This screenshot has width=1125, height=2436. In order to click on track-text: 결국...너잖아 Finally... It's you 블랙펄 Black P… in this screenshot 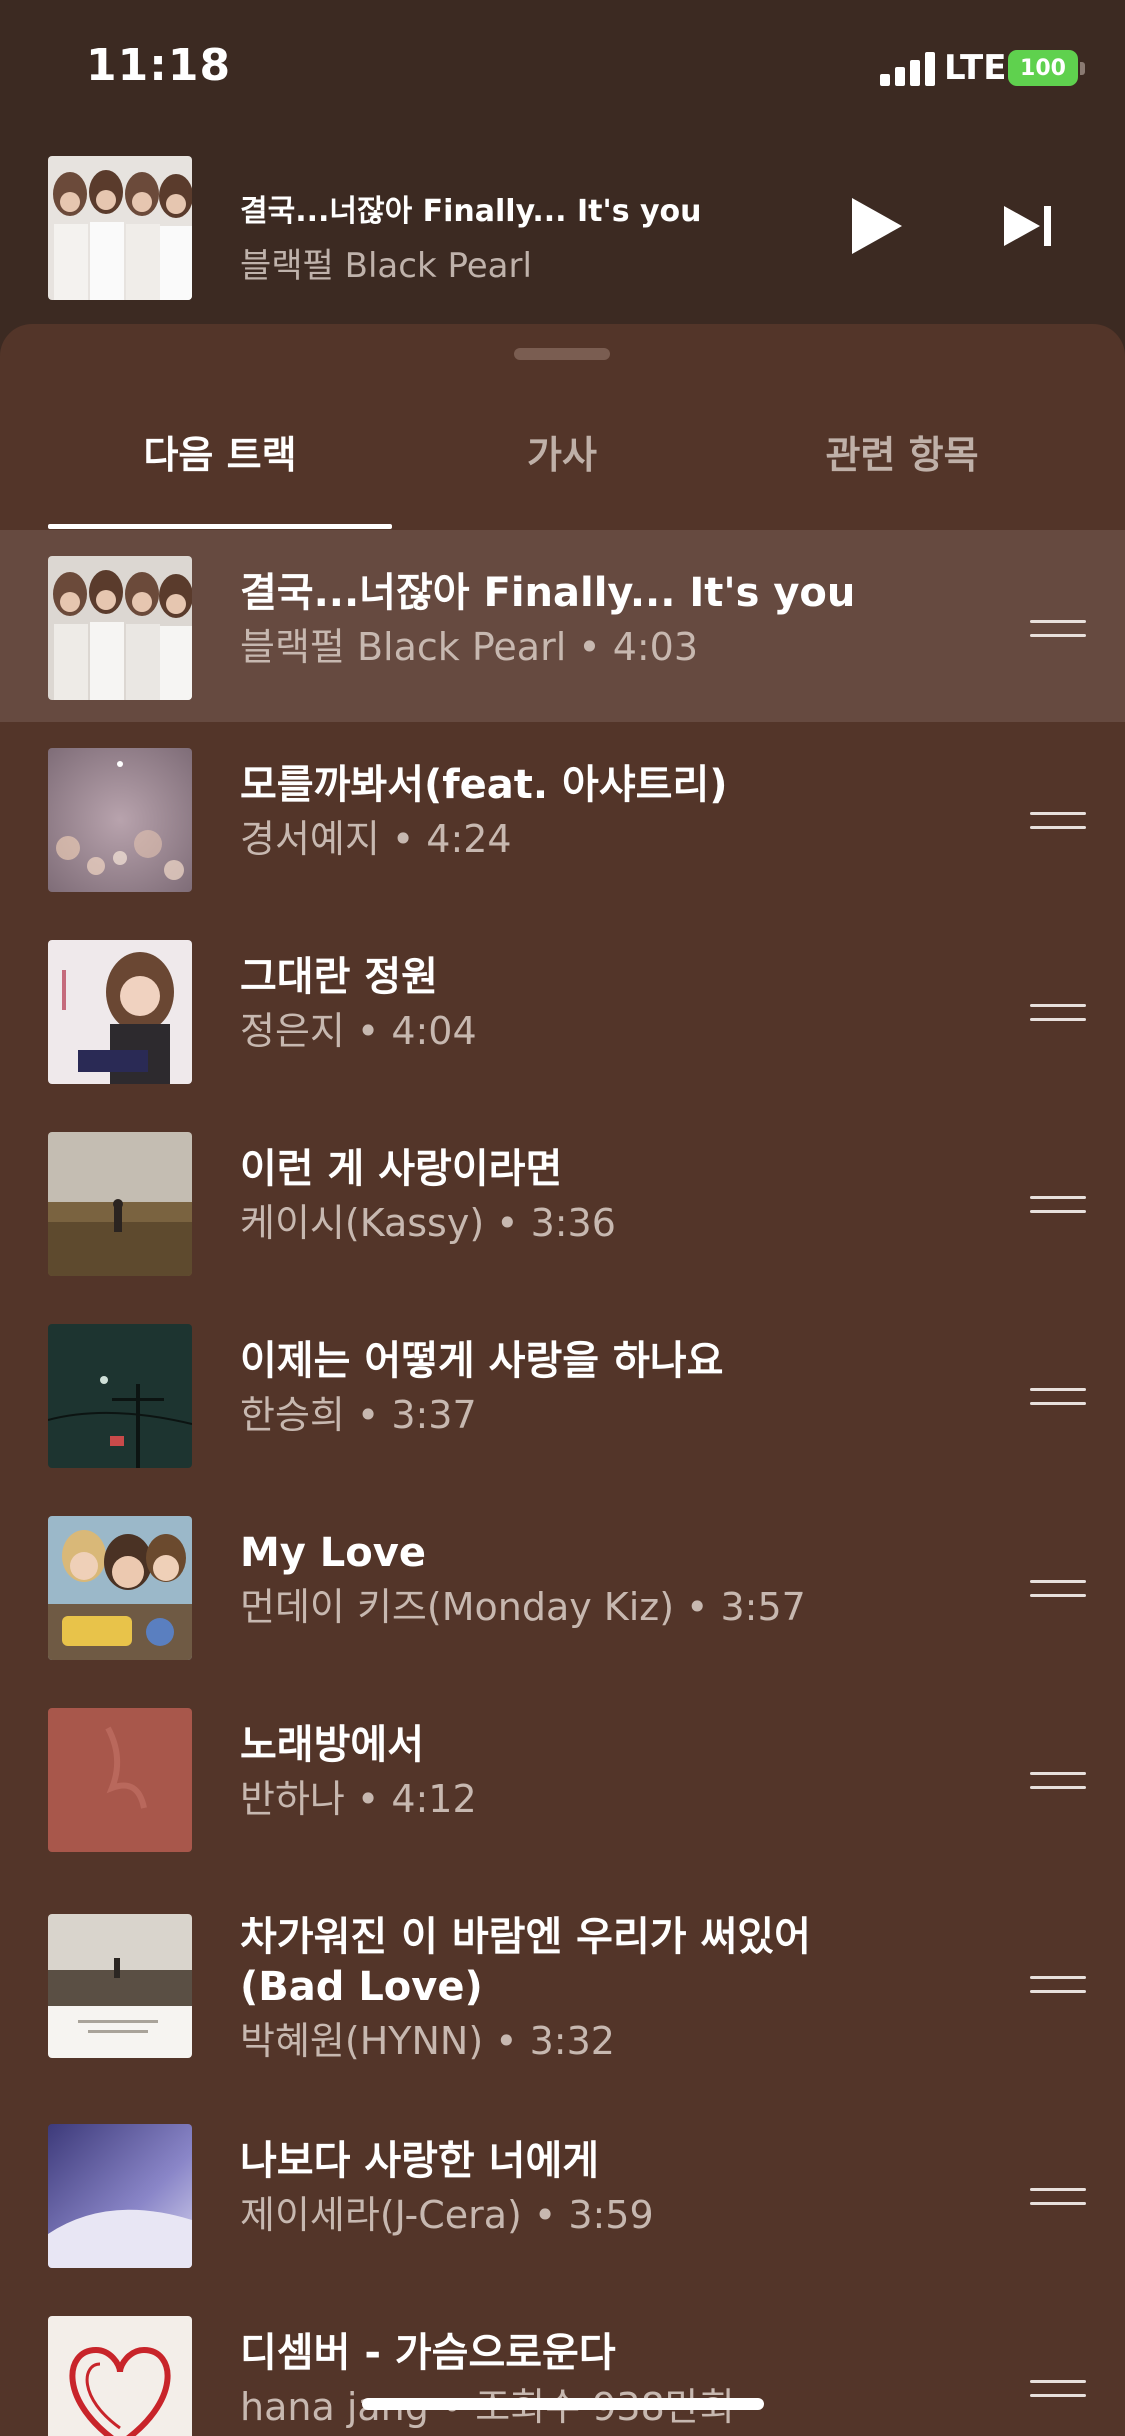, I will do `click(570, 622)`.